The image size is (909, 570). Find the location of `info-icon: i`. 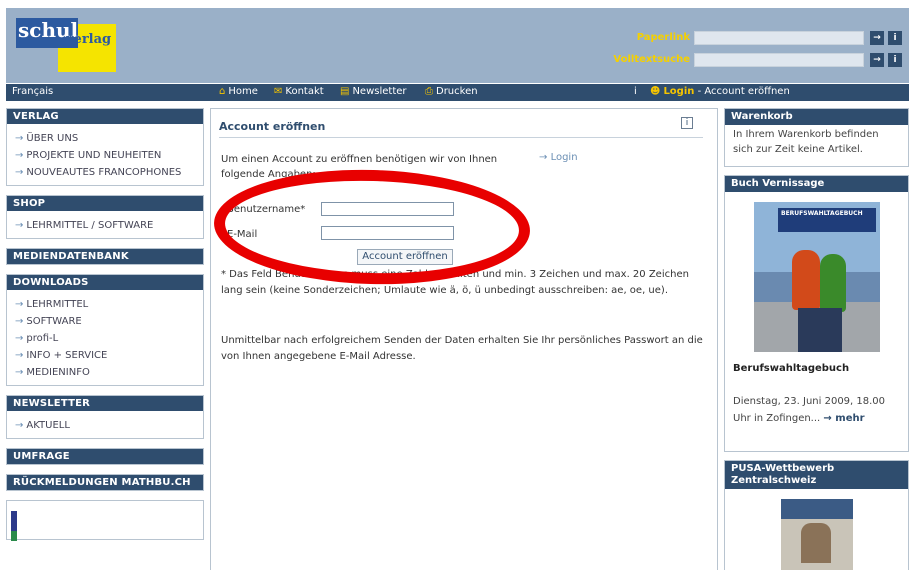

info-icon: i is located at coordinates (687, 123).